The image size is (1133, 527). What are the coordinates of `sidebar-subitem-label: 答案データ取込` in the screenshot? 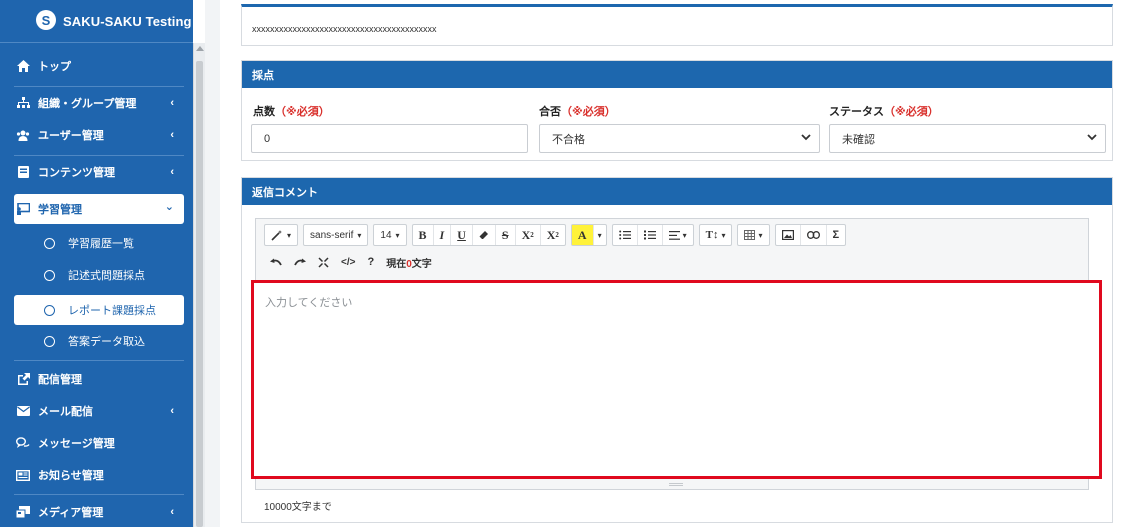 It's located at (106, 342).